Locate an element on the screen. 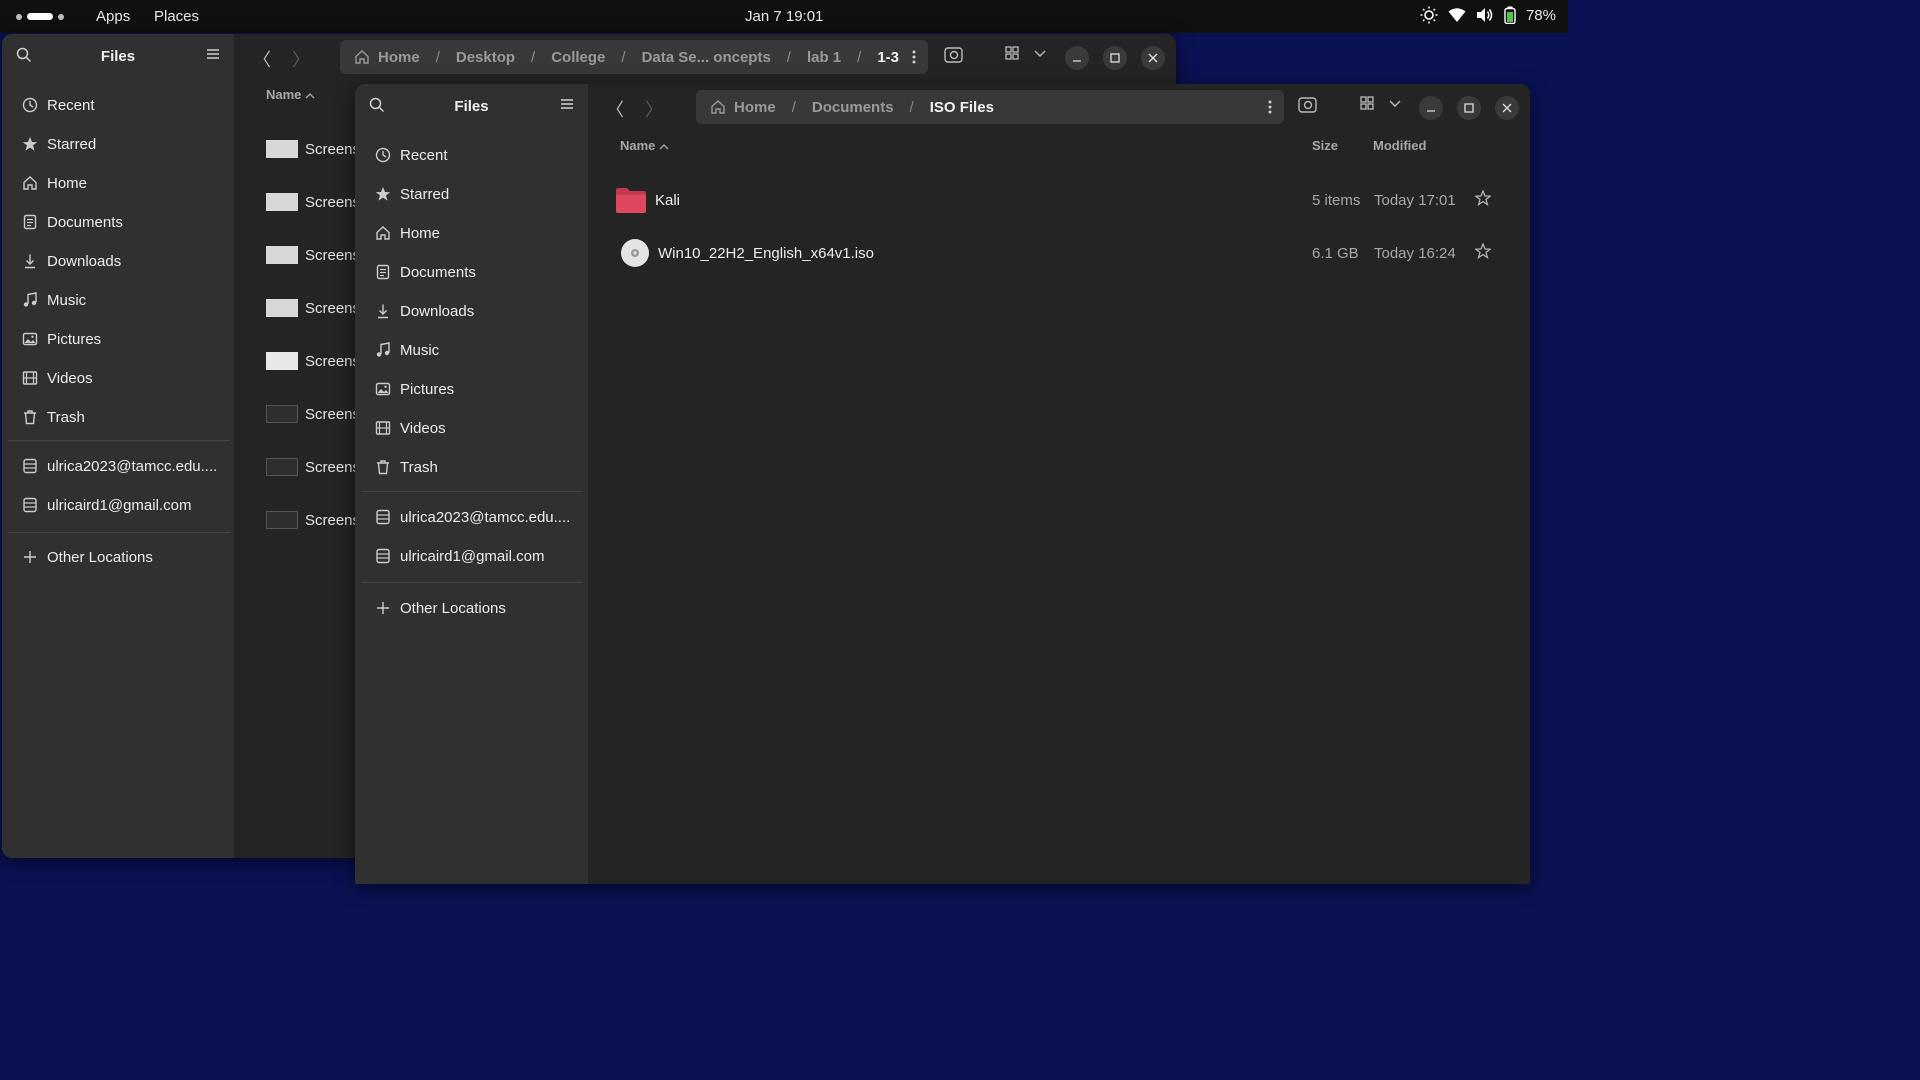  apps-menu: Apps is located at coordinates (113, 16).